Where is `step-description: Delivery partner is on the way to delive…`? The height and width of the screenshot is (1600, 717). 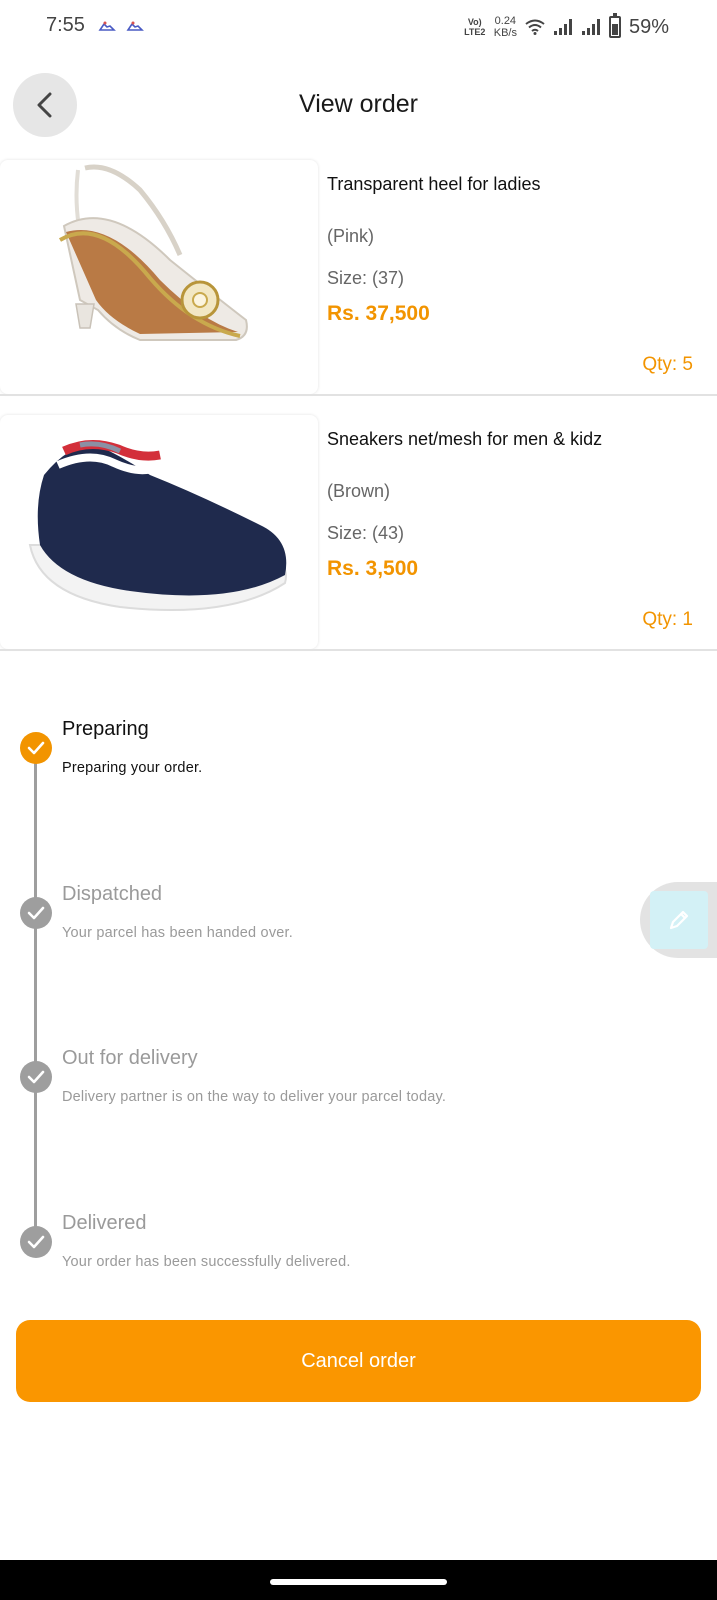
step-description: Delivery partner is on the way to delive… is located at coordinates (254, 1097).